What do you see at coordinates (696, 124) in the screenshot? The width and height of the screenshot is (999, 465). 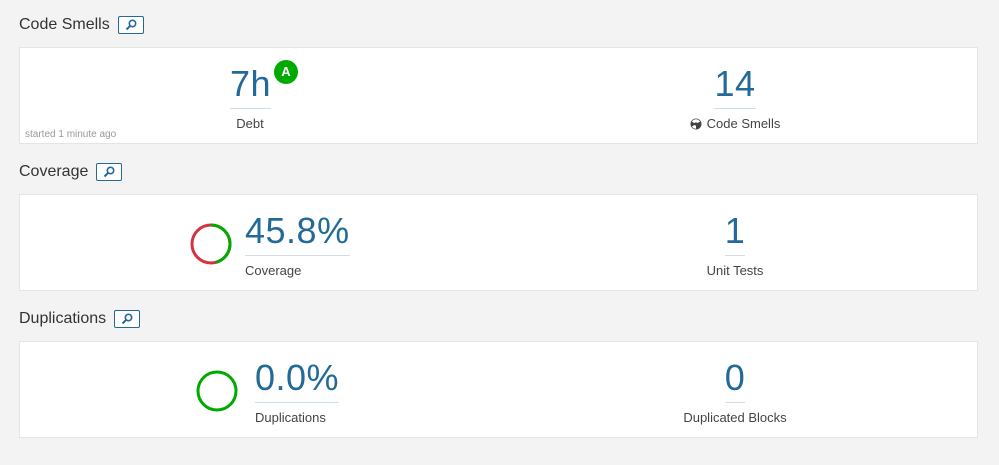 I see `radiation-icon` at bounding box center [696, 124].